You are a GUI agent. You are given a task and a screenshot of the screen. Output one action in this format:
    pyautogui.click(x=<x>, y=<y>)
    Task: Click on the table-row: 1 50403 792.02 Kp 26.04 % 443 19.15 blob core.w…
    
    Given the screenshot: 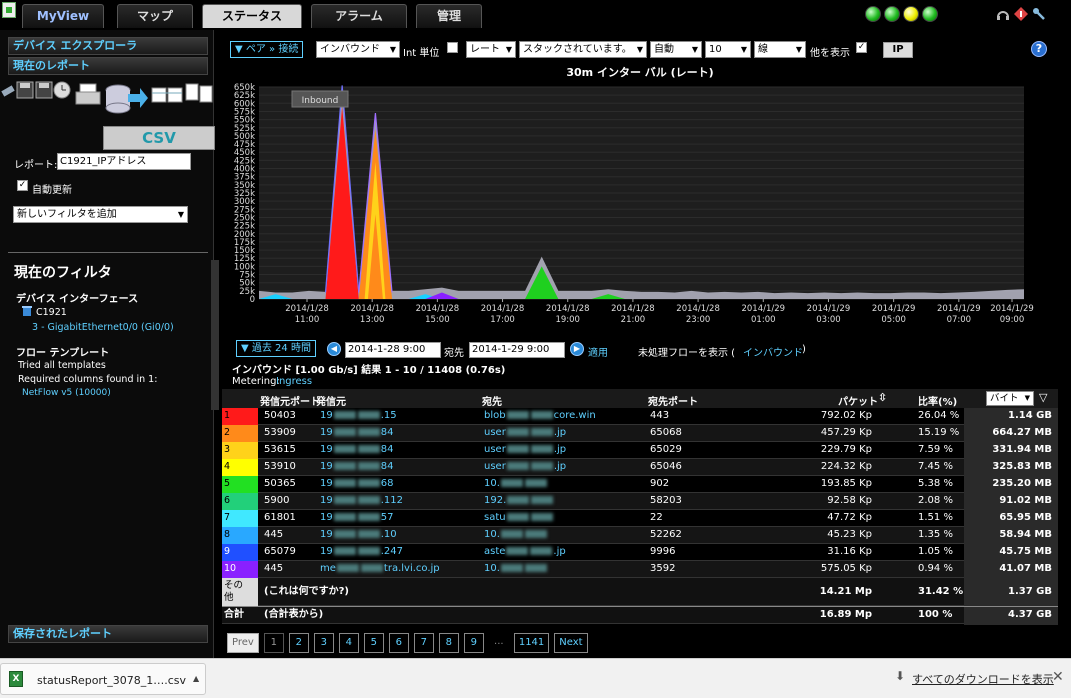 What is the action you would take?
    pyautogui.click(x=640, y=416)
    